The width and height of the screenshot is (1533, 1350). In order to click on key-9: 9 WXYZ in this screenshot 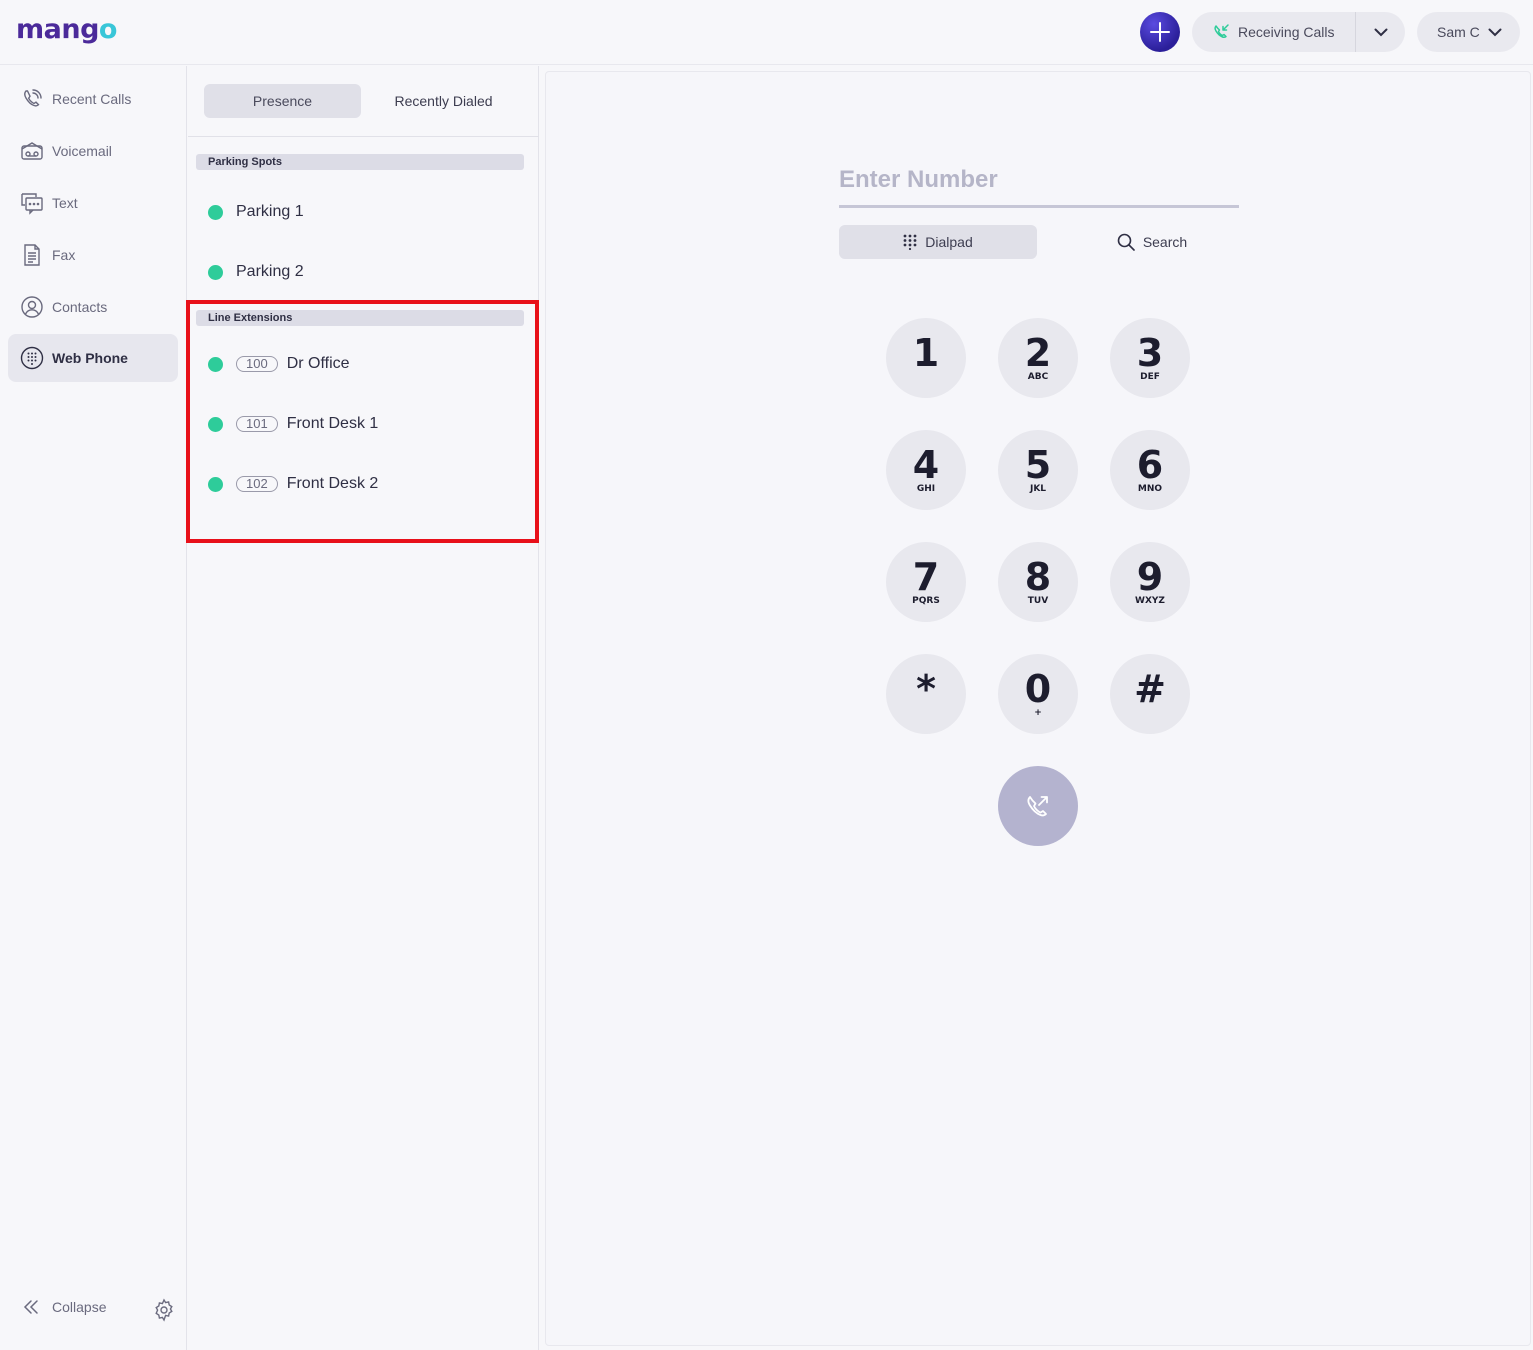, I will do `click(1150, 582)`.